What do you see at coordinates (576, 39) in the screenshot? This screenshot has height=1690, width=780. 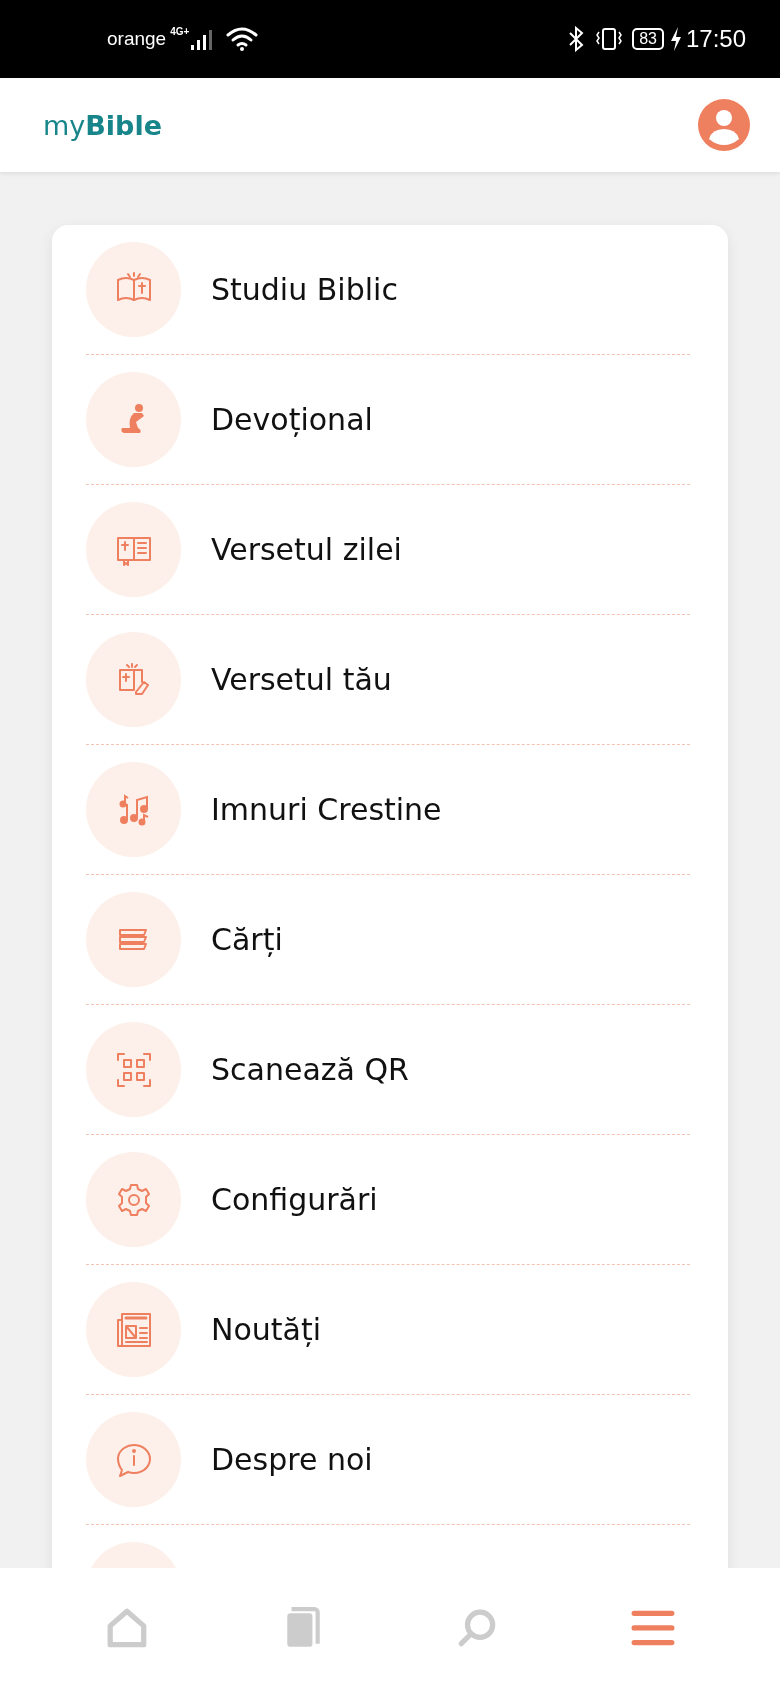 I see `bluetooth-icon` at bounding box center [576, 39].